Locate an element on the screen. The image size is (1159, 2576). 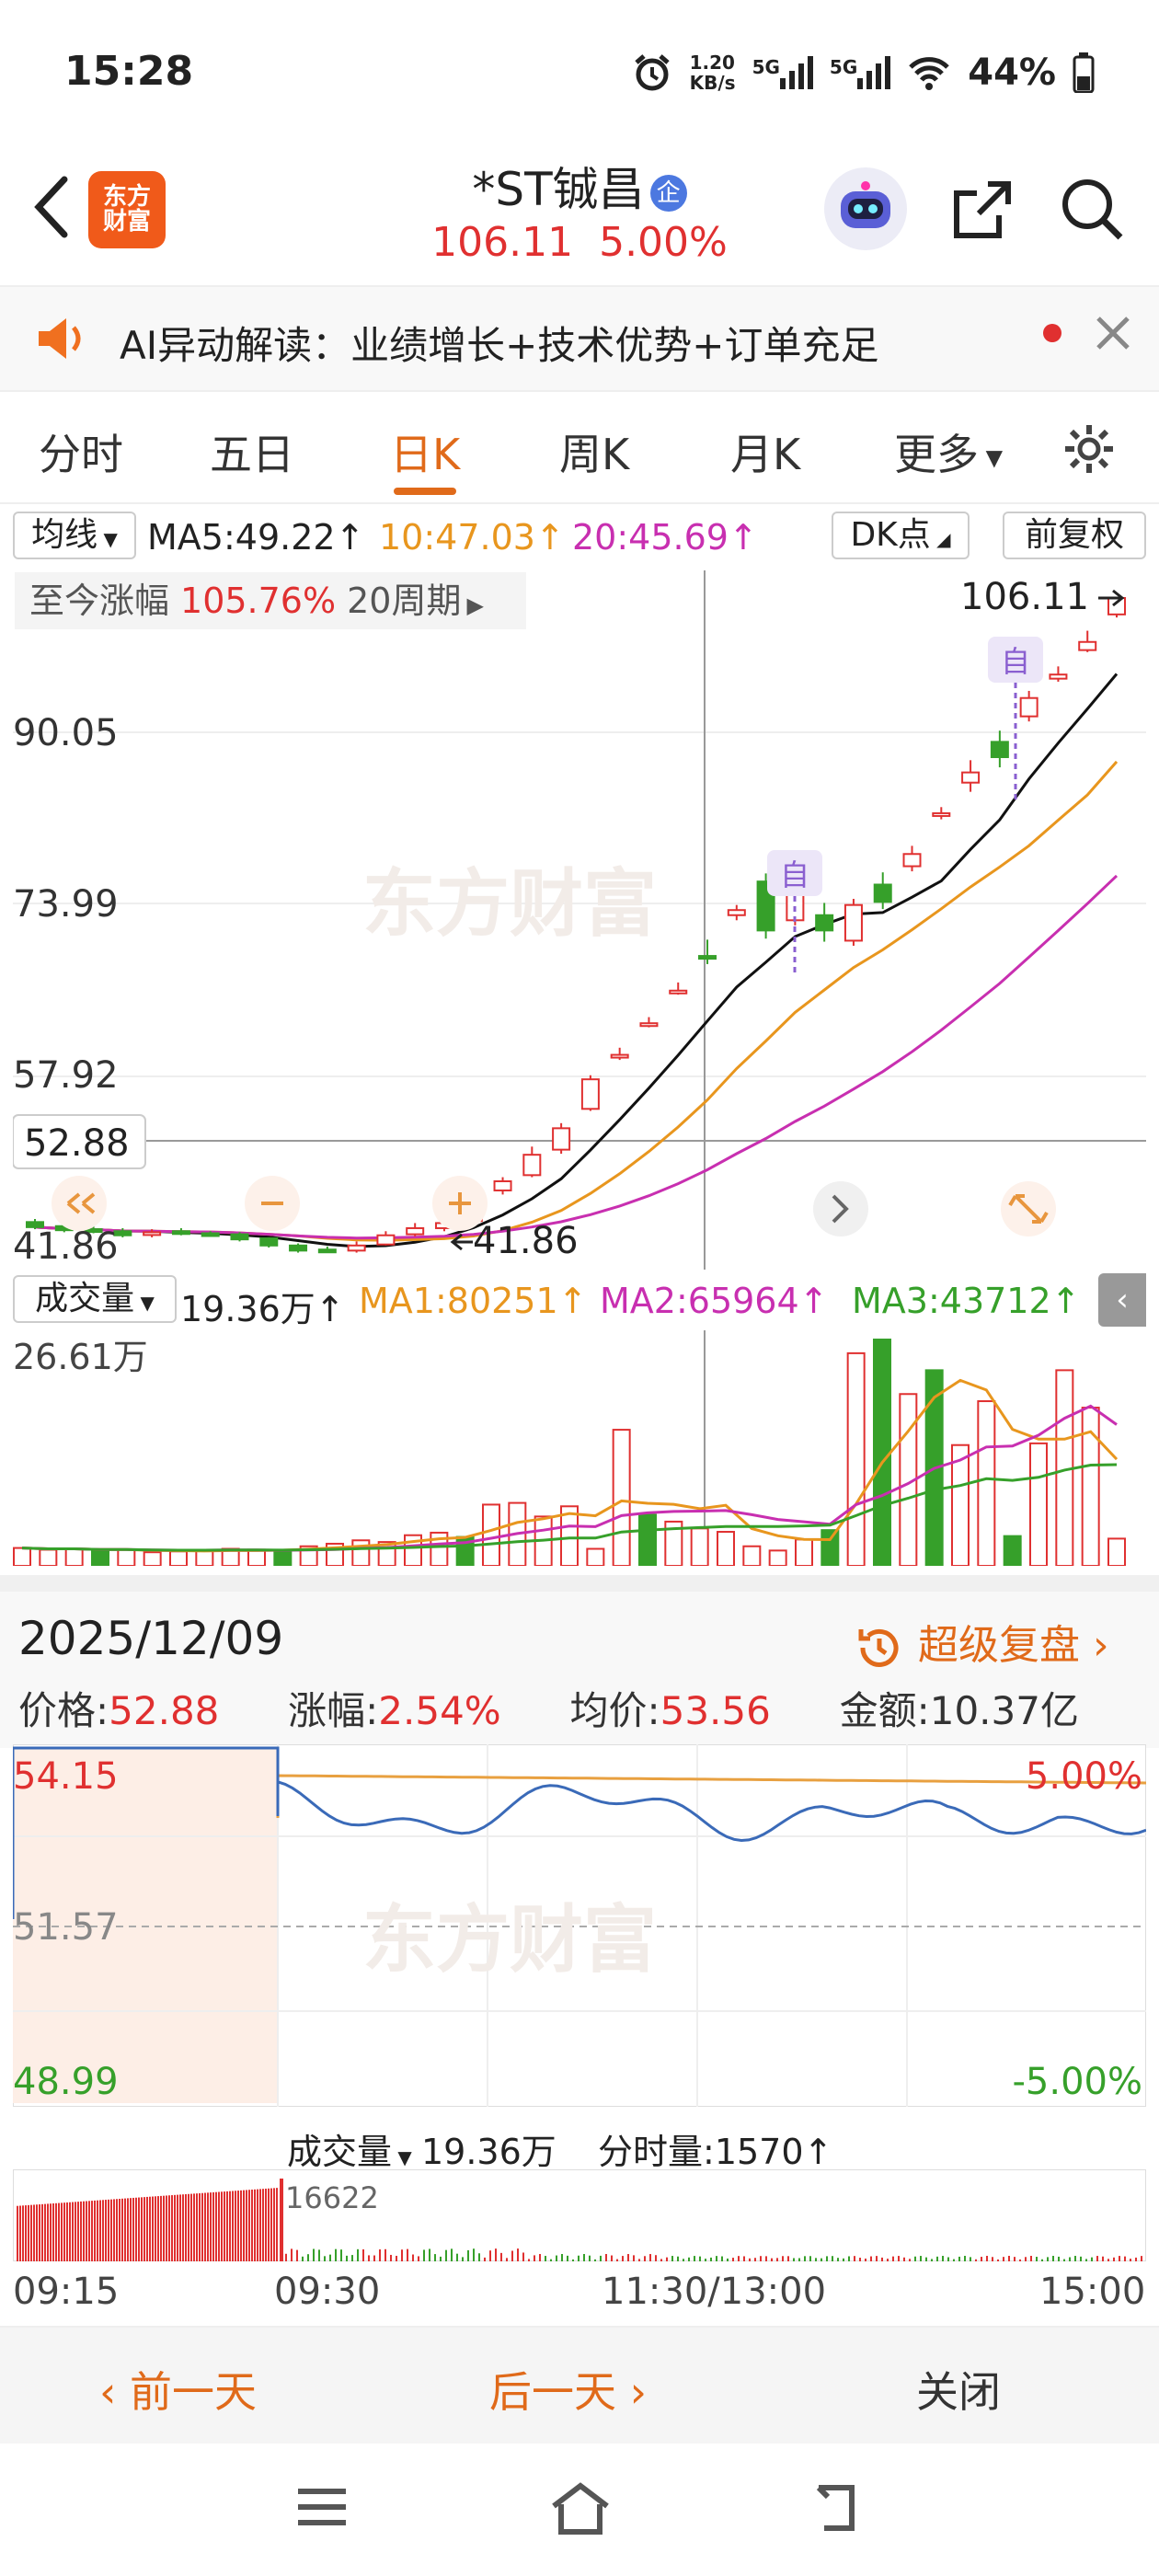
ai-robot-avatar is located at coordinates (865, 208).